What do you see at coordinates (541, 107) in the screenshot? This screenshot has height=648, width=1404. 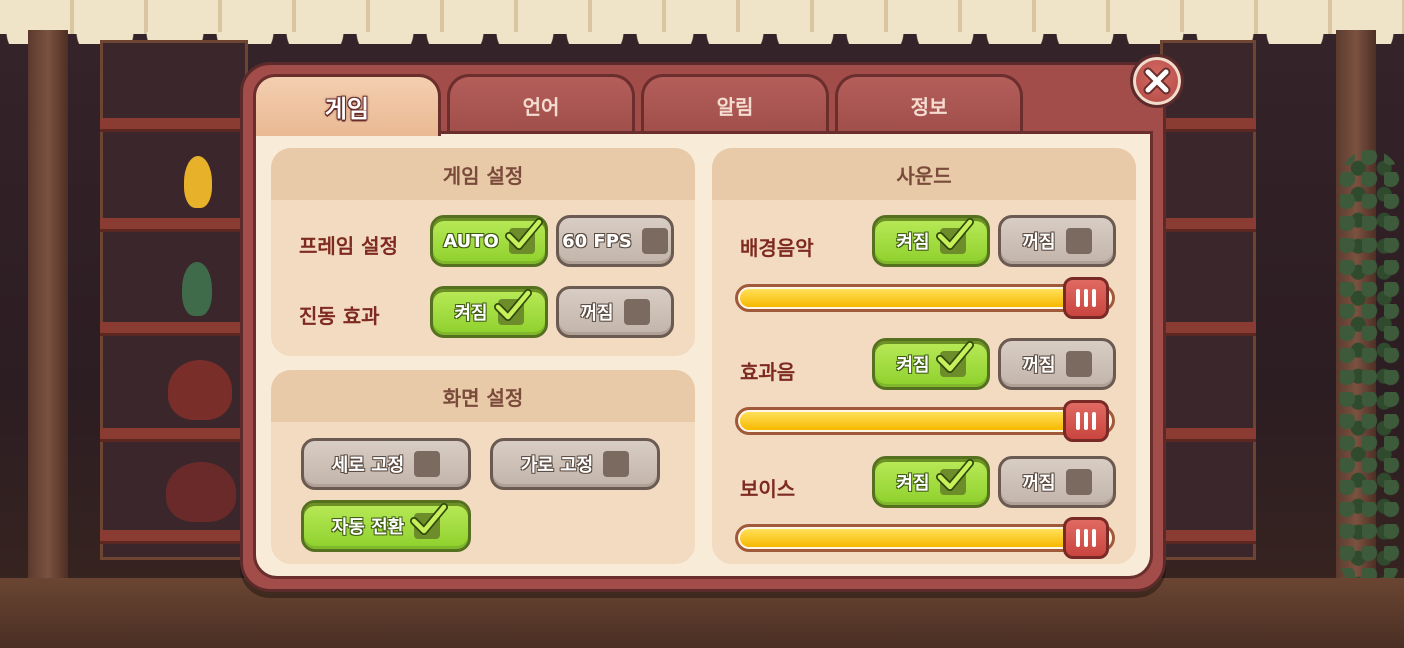 I see `tab-label: 언어` at bounding box center [541, 107].